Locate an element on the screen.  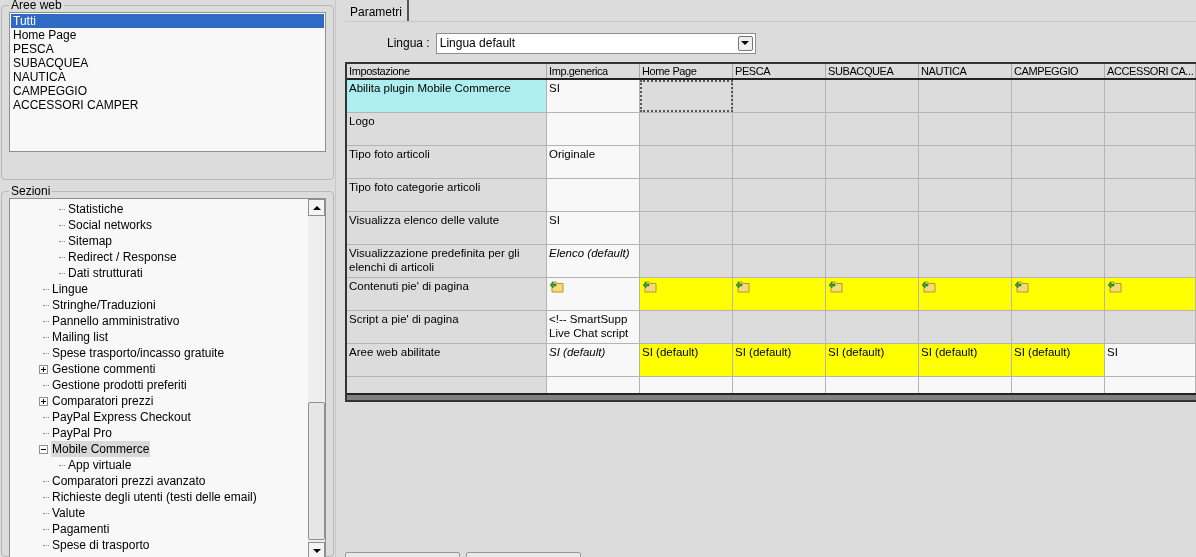
list-item: Home Page is located at coordinates (167, 35).